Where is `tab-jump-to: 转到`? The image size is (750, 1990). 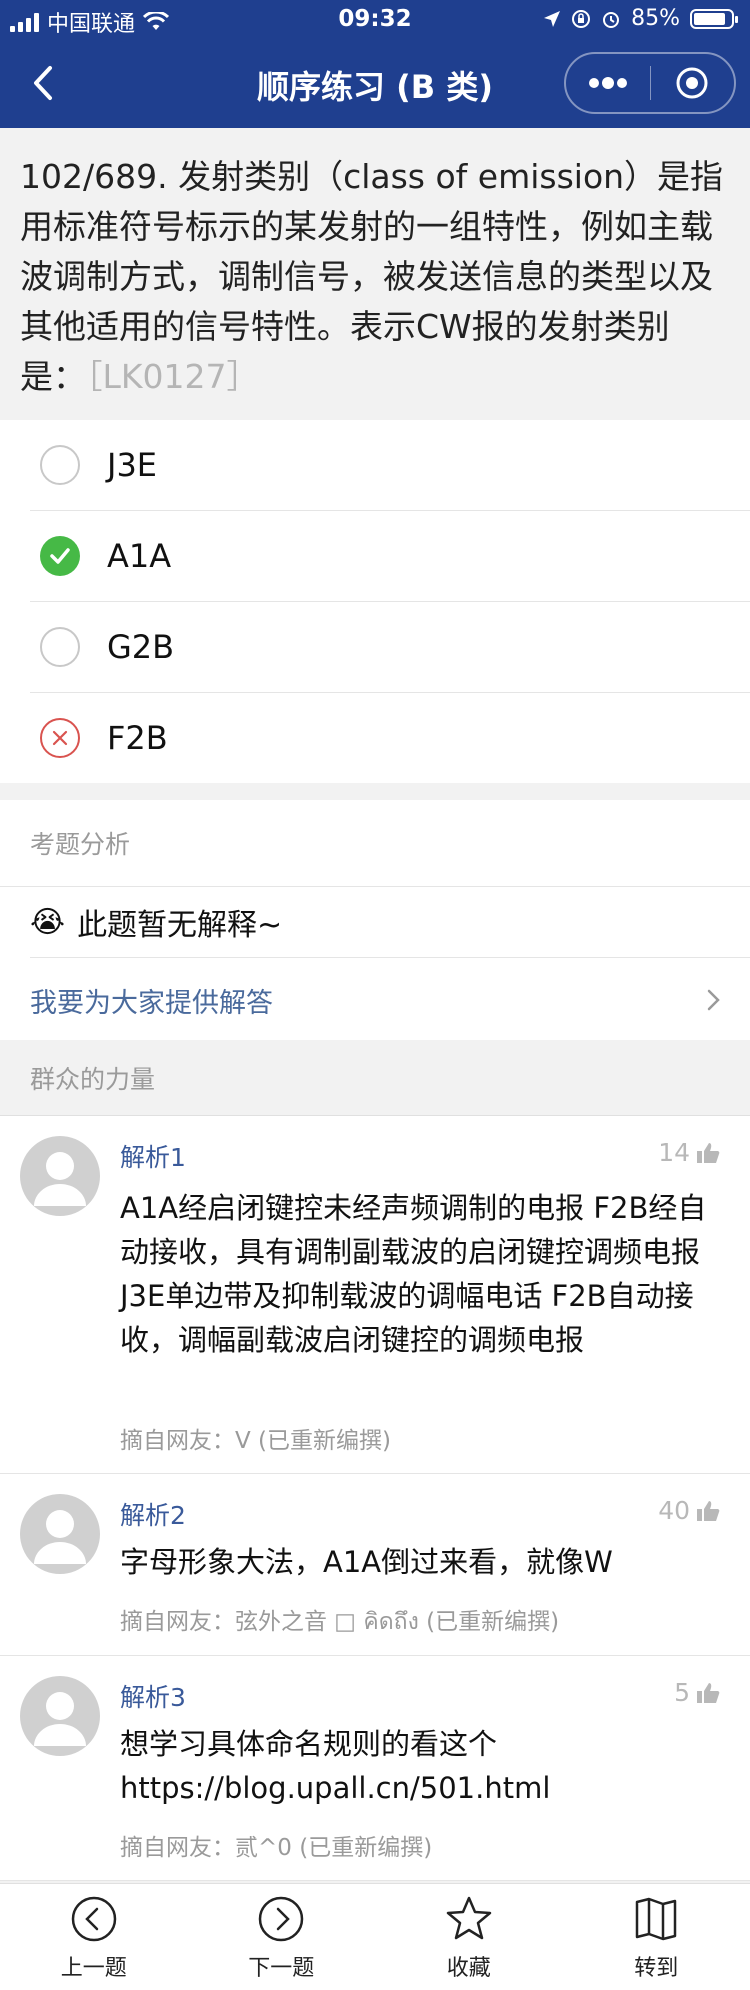 tab-jump-to: 转到 is located at coordinates (656, 1937).